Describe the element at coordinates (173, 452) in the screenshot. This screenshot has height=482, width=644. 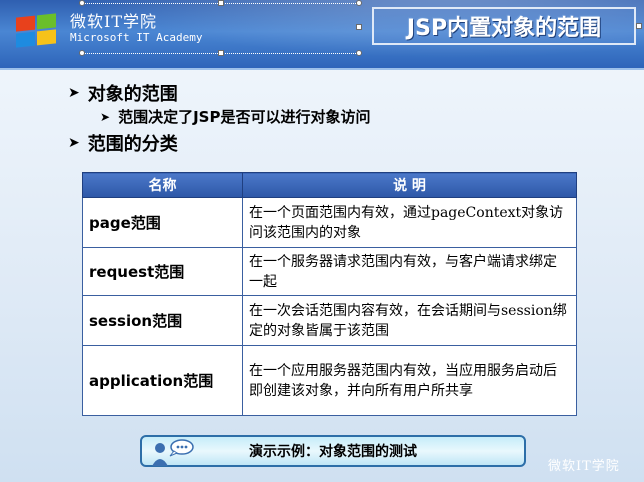
I see `presenter-speech-icon` at that location.